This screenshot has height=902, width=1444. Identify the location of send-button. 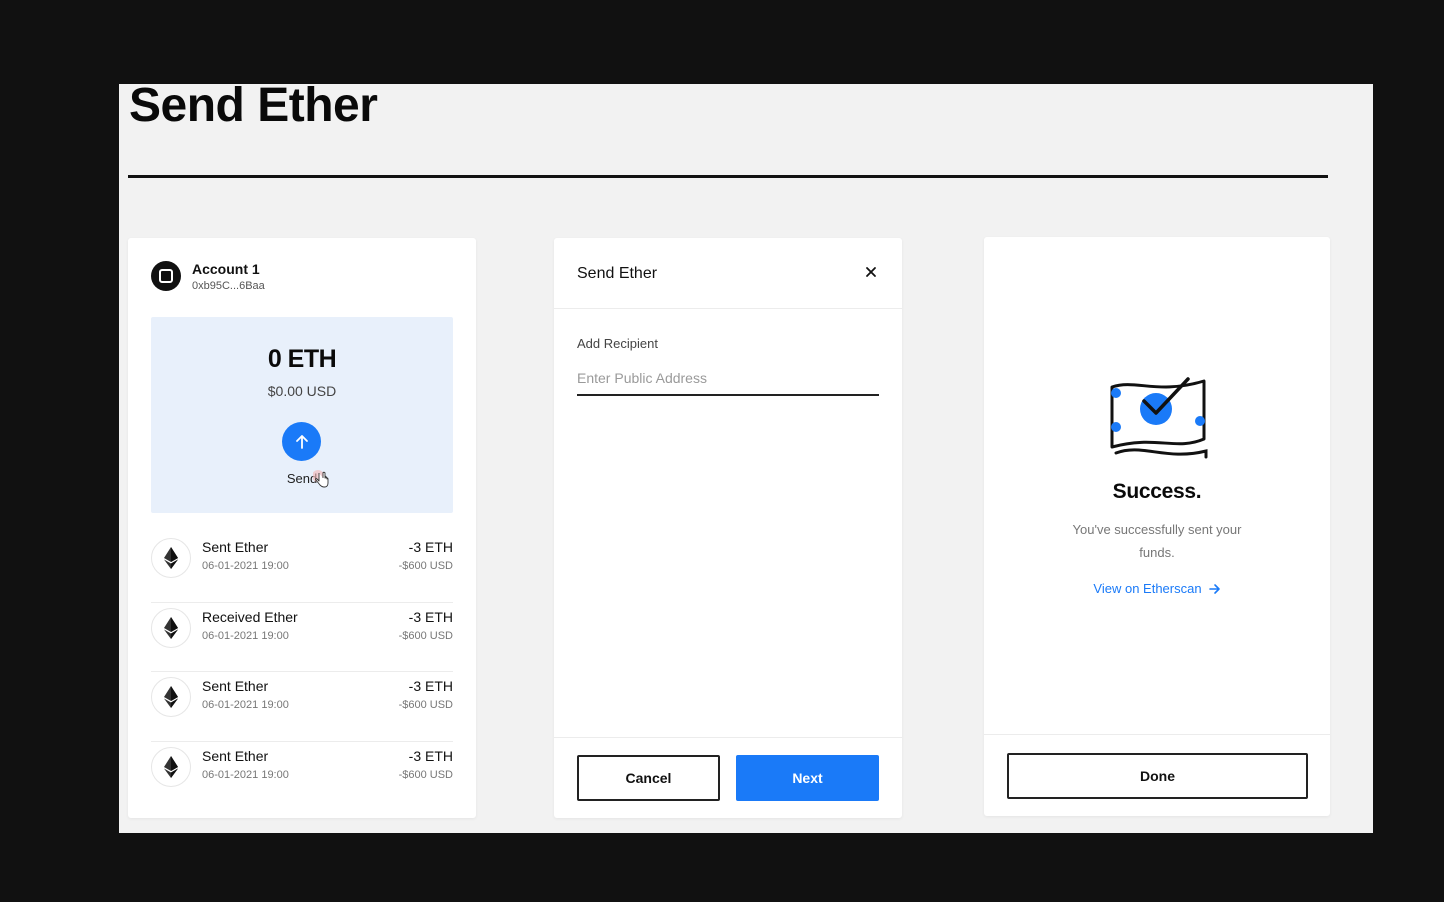
(301, 441).